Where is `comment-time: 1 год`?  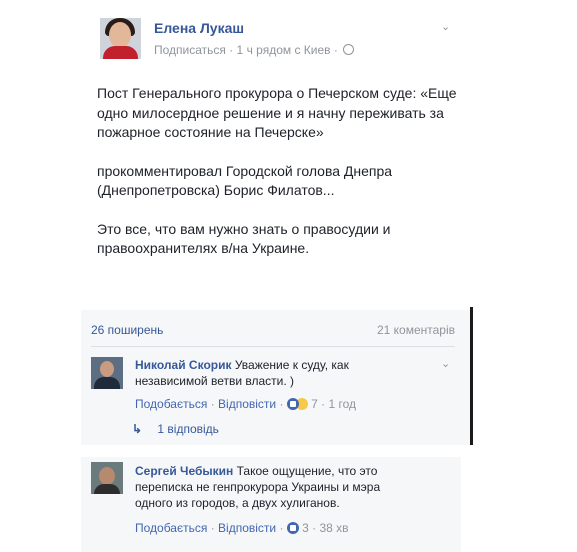 comment-time: 1 год is located at coordinates (343, 404).